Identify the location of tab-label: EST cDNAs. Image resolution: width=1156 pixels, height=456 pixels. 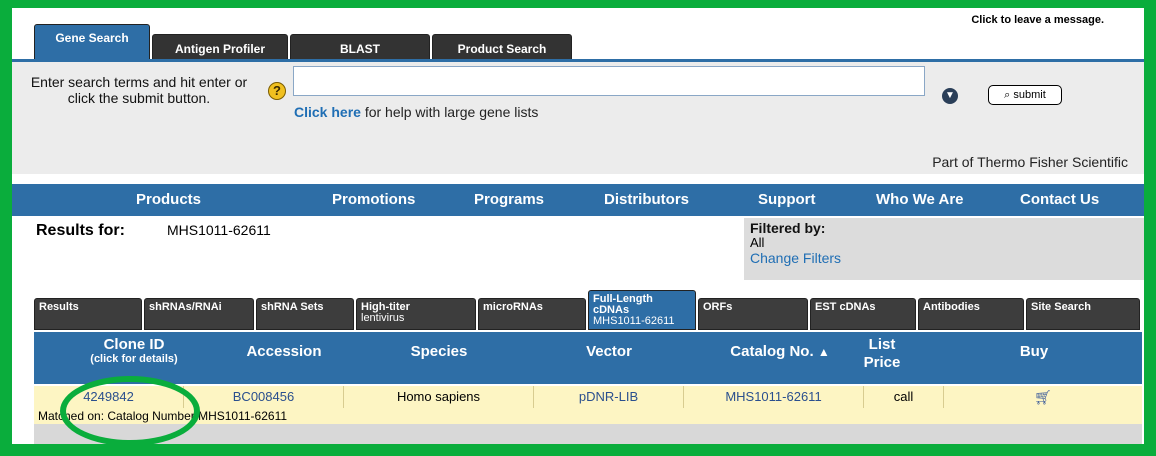
(845, 307).